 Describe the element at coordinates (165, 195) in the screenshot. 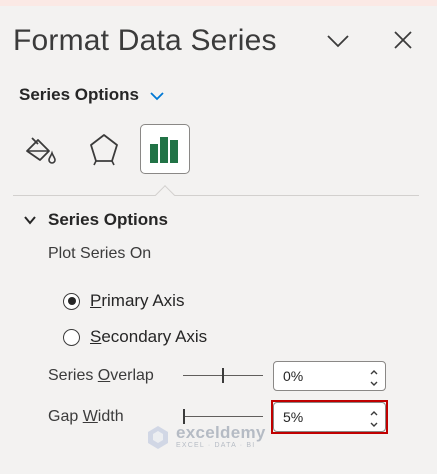

I see `active-tab-pointer` at that location.